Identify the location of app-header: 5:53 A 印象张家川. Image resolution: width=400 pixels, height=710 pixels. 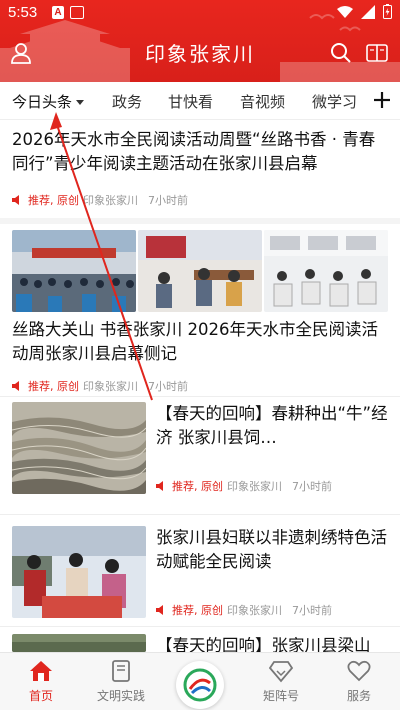
(200, 41).